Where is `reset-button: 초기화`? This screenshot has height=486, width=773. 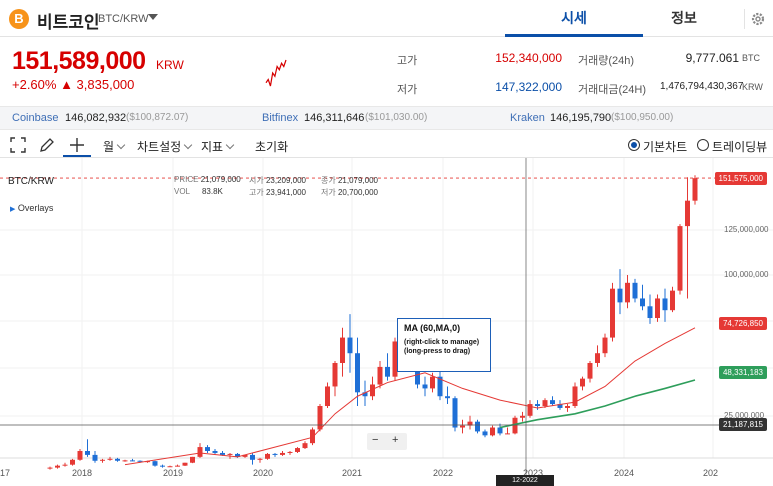 reset-button: 초기화 is located at coordinates (271, 146).